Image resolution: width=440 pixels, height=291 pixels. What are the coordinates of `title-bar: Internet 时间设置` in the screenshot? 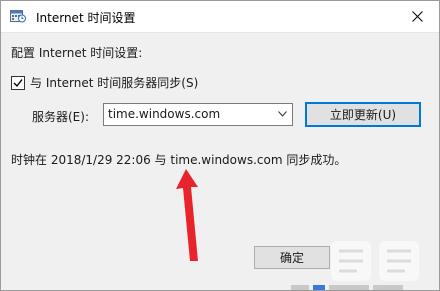 It's located at (220, 17).